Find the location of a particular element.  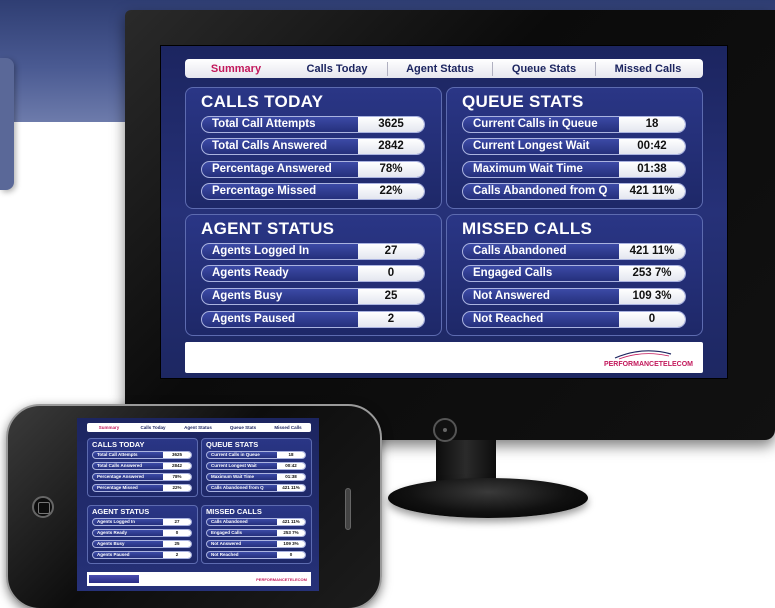

mobile-tab-calls-today: Calls Today is located at coordinates (153, 427).